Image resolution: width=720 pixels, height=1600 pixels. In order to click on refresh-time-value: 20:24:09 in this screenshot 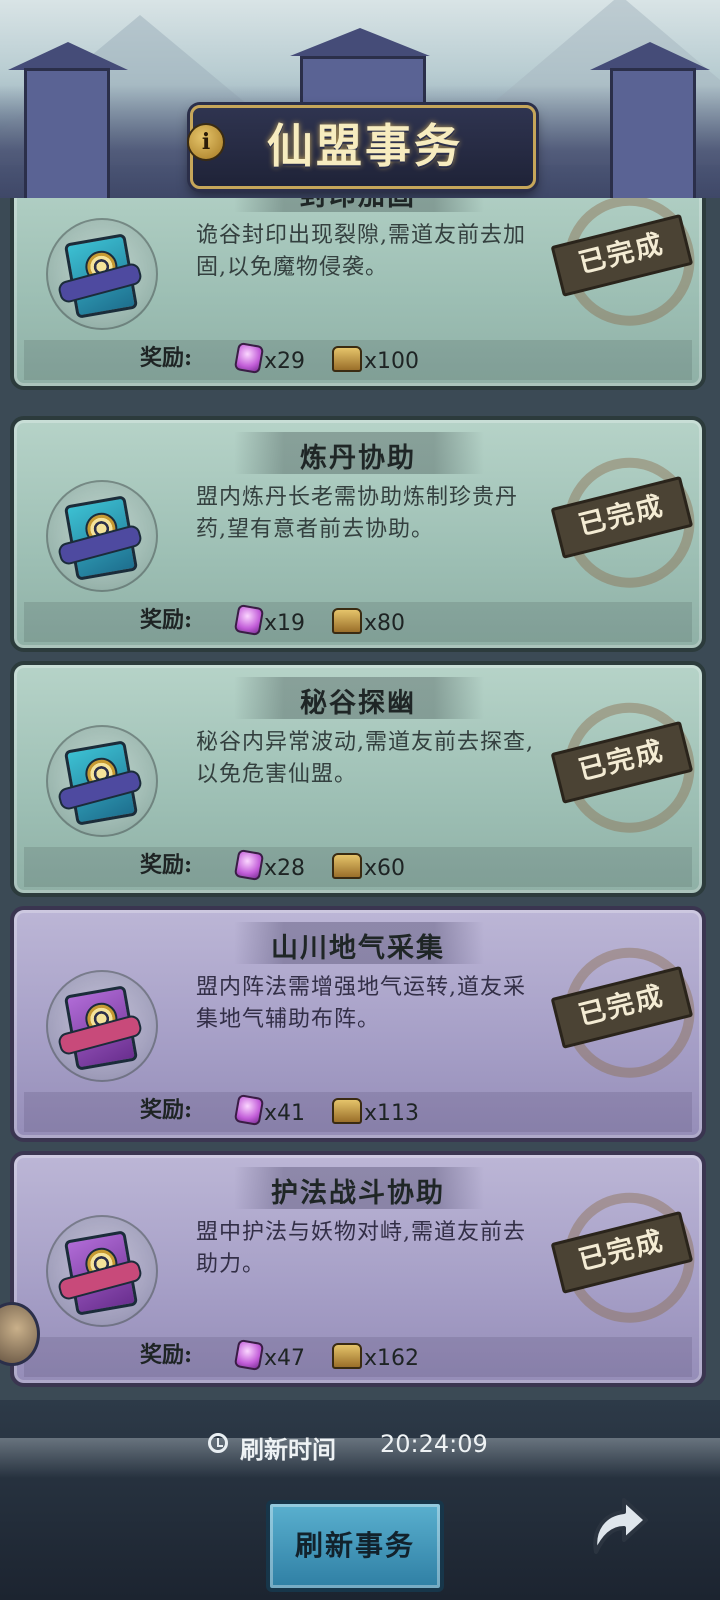, I will do `click(434, 1444)`.